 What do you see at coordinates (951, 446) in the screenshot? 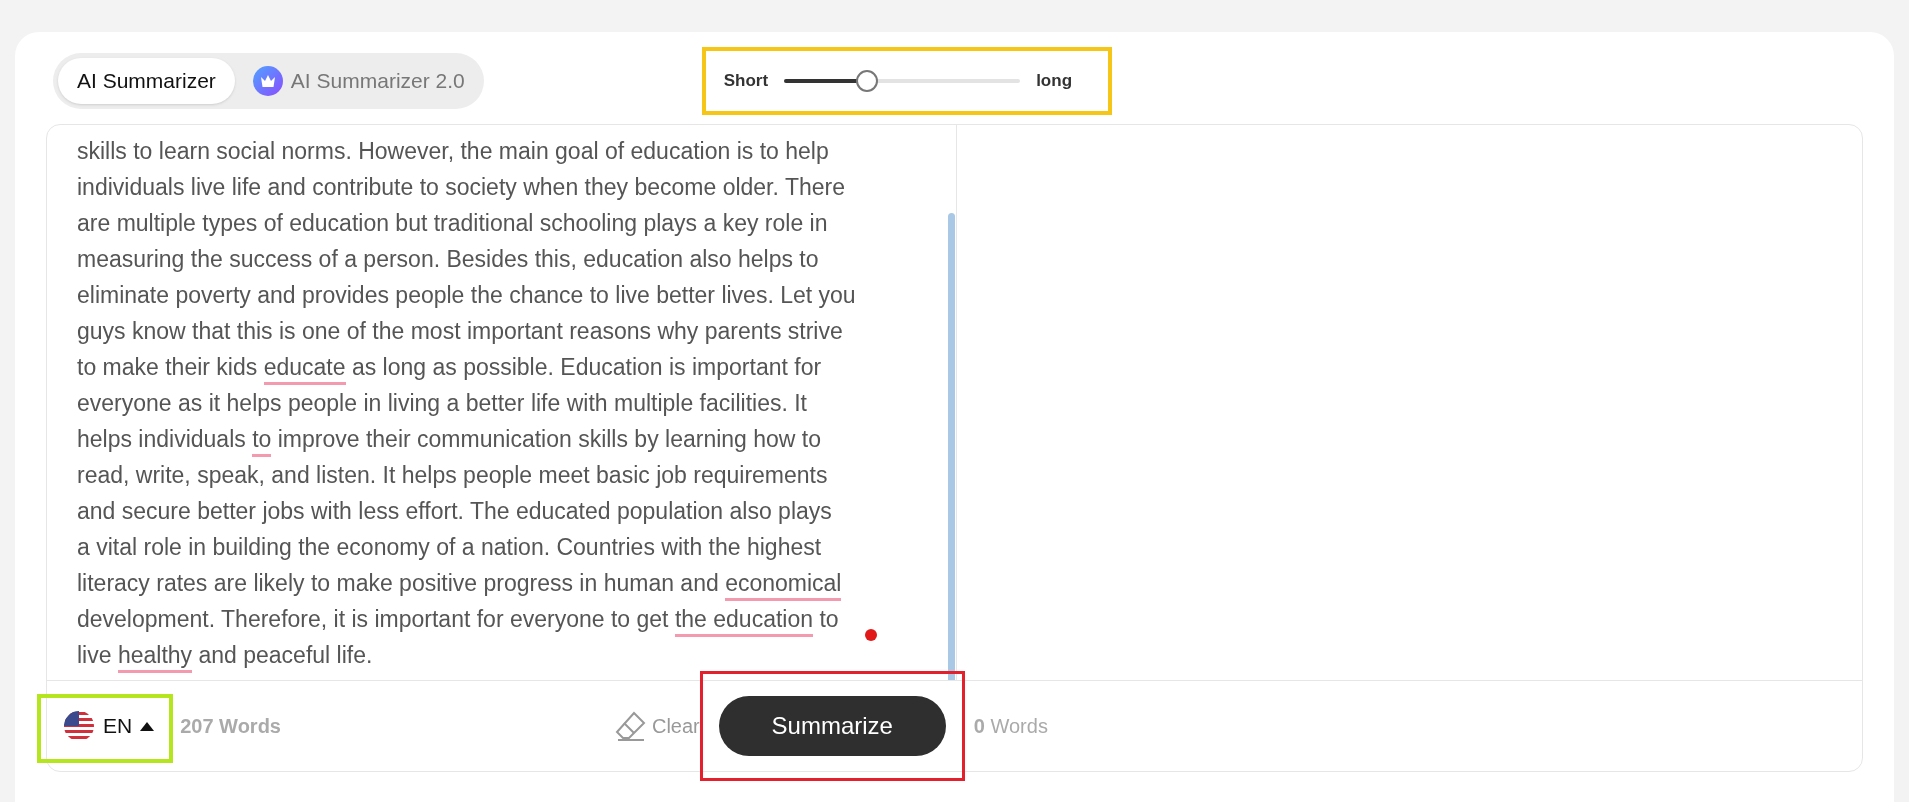
I see `scrollbar-thumb` at bounding box center [951, 446].